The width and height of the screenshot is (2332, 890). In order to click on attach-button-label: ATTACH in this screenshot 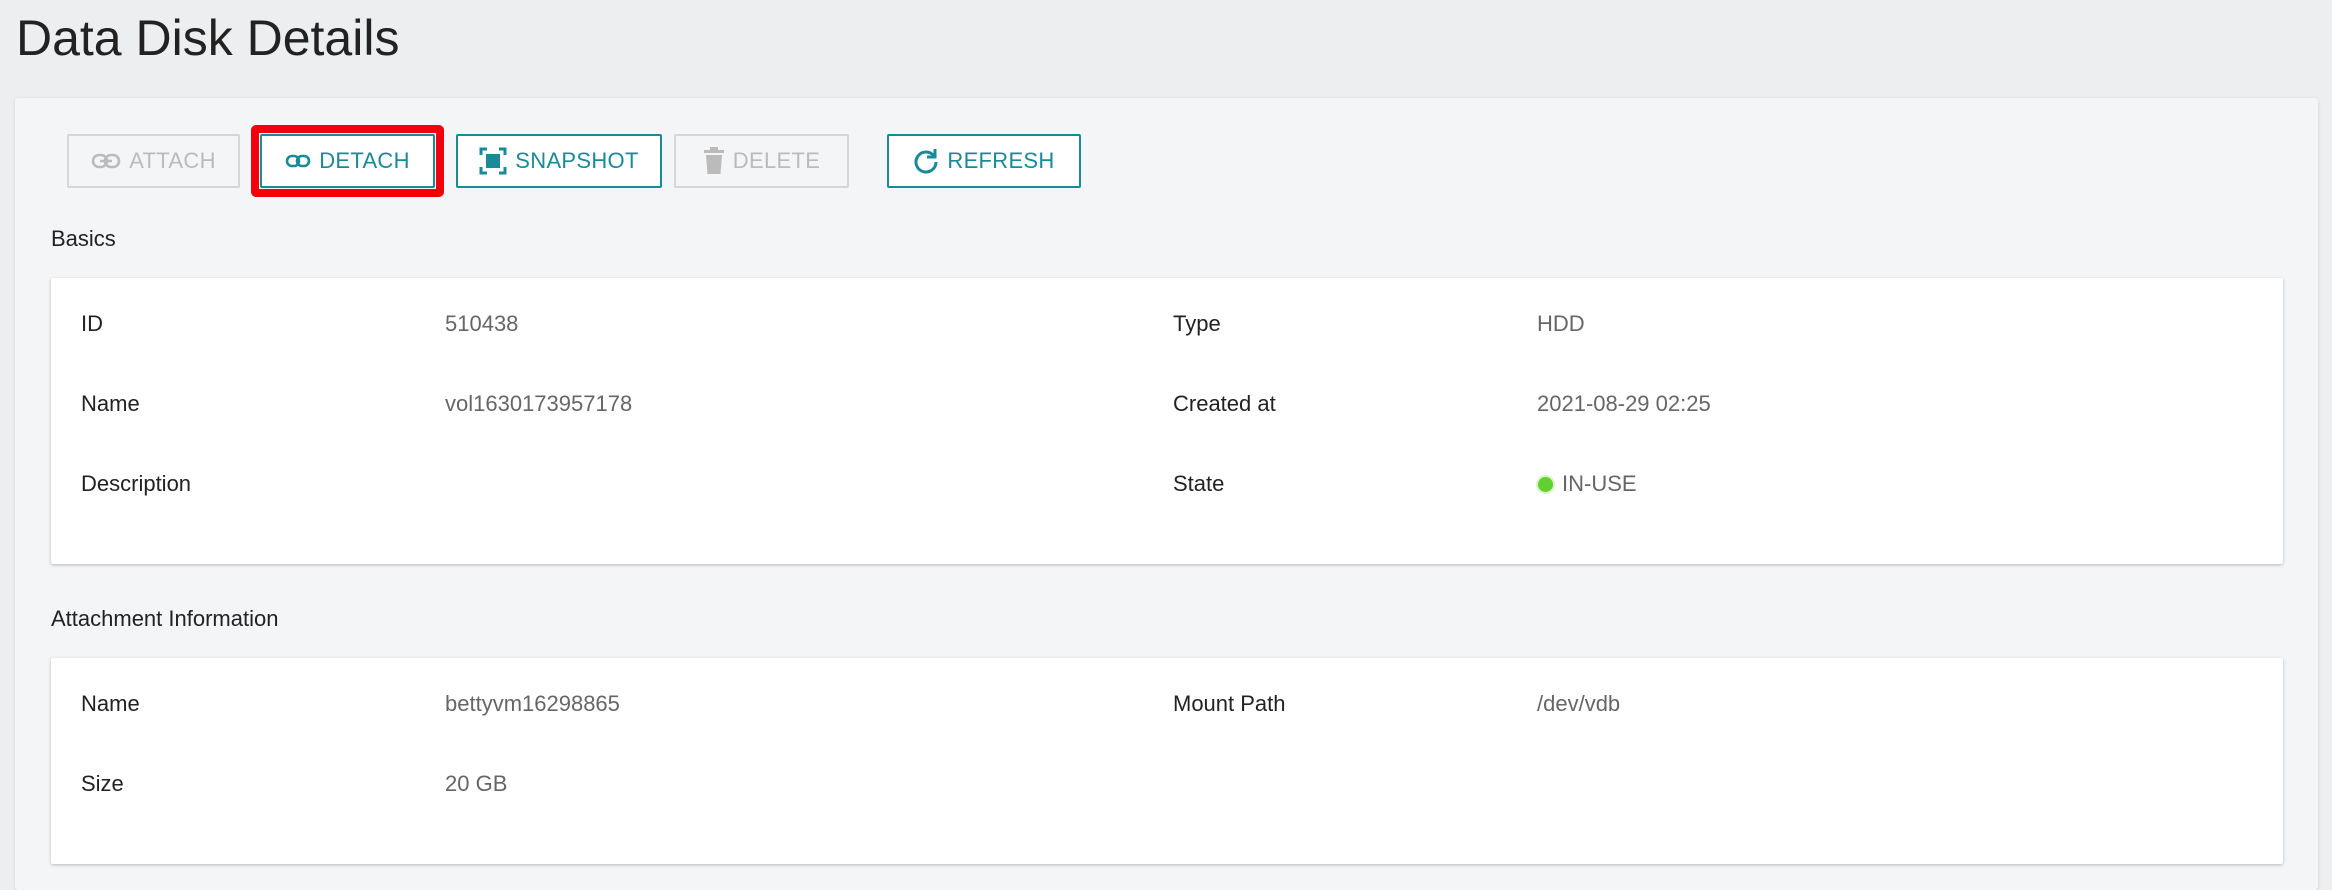, I will do `click(172, 160)`.